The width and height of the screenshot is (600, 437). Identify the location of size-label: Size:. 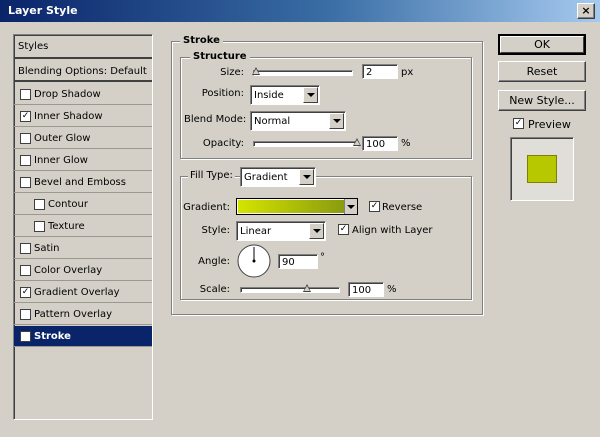
(232, 72).